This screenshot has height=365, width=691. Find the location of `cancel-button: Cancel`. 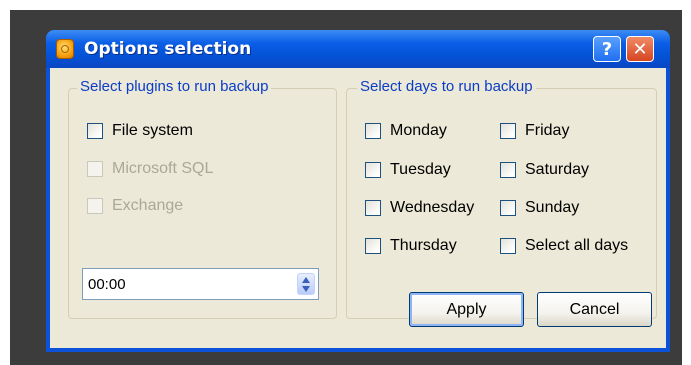

cancel-button: Cancel is located at coordinates (594, 309).